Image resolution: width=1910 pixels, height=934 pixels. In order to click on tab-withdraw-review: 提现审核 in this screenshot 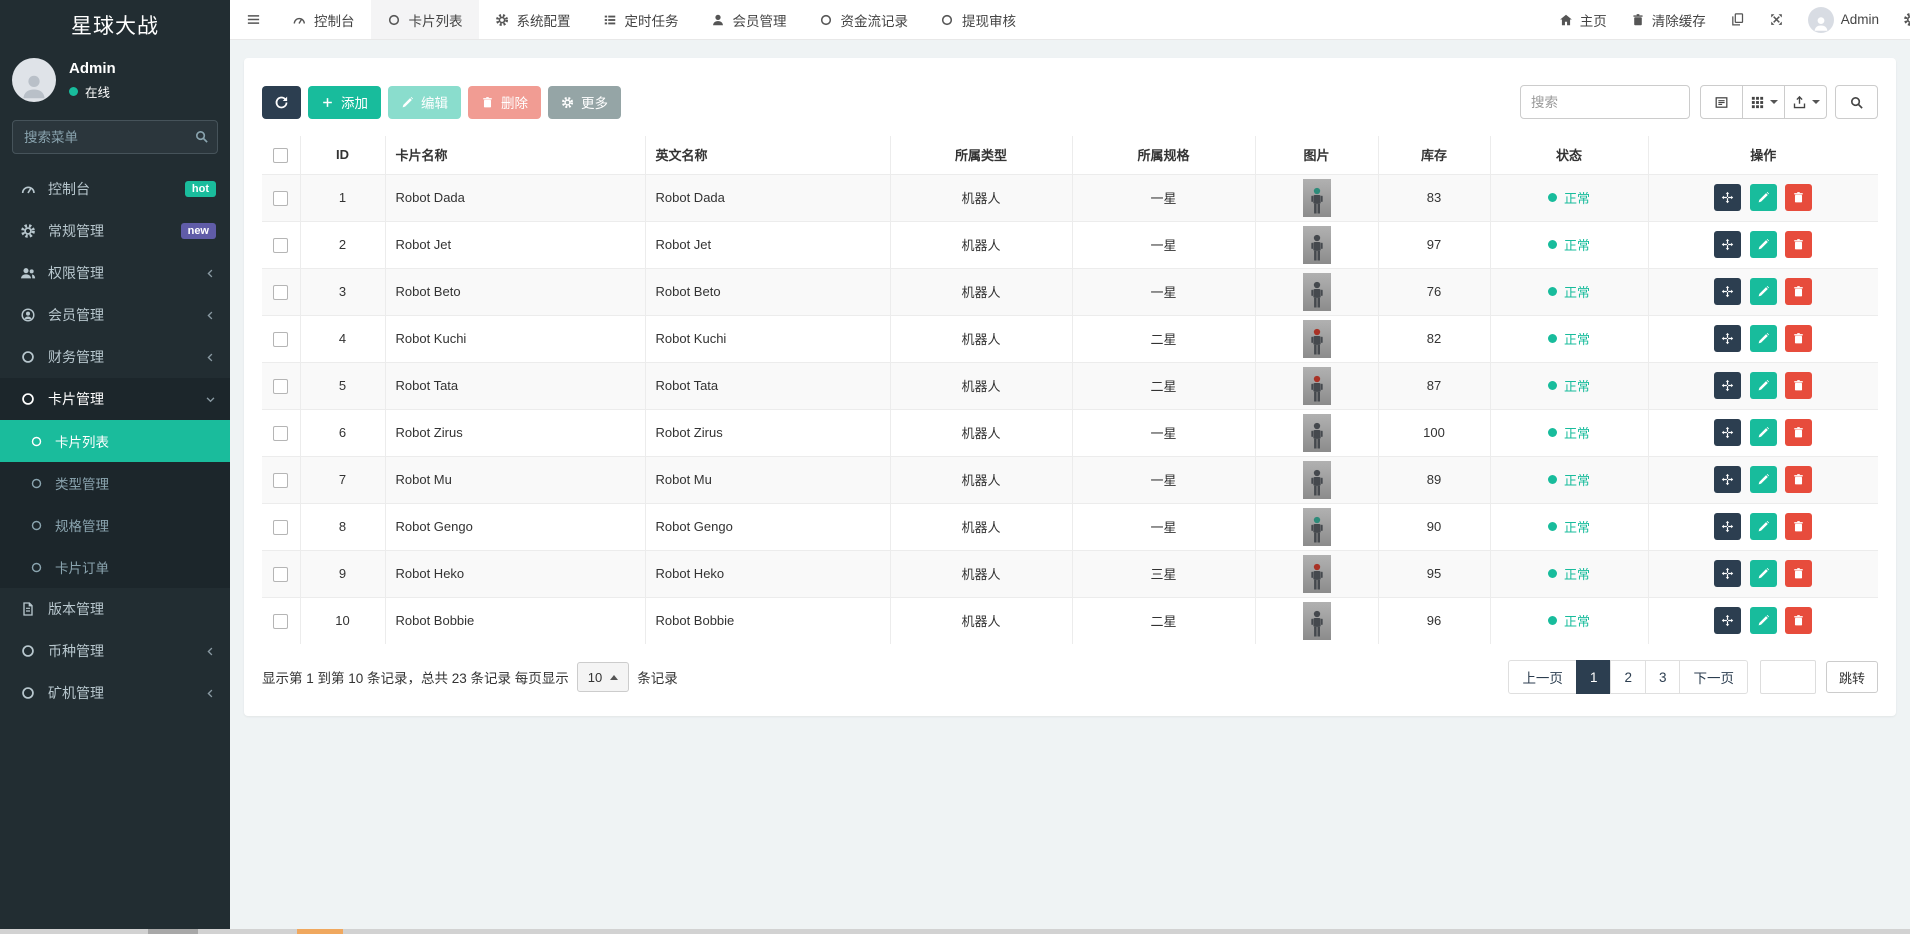, I will do `click(978, 19)`.